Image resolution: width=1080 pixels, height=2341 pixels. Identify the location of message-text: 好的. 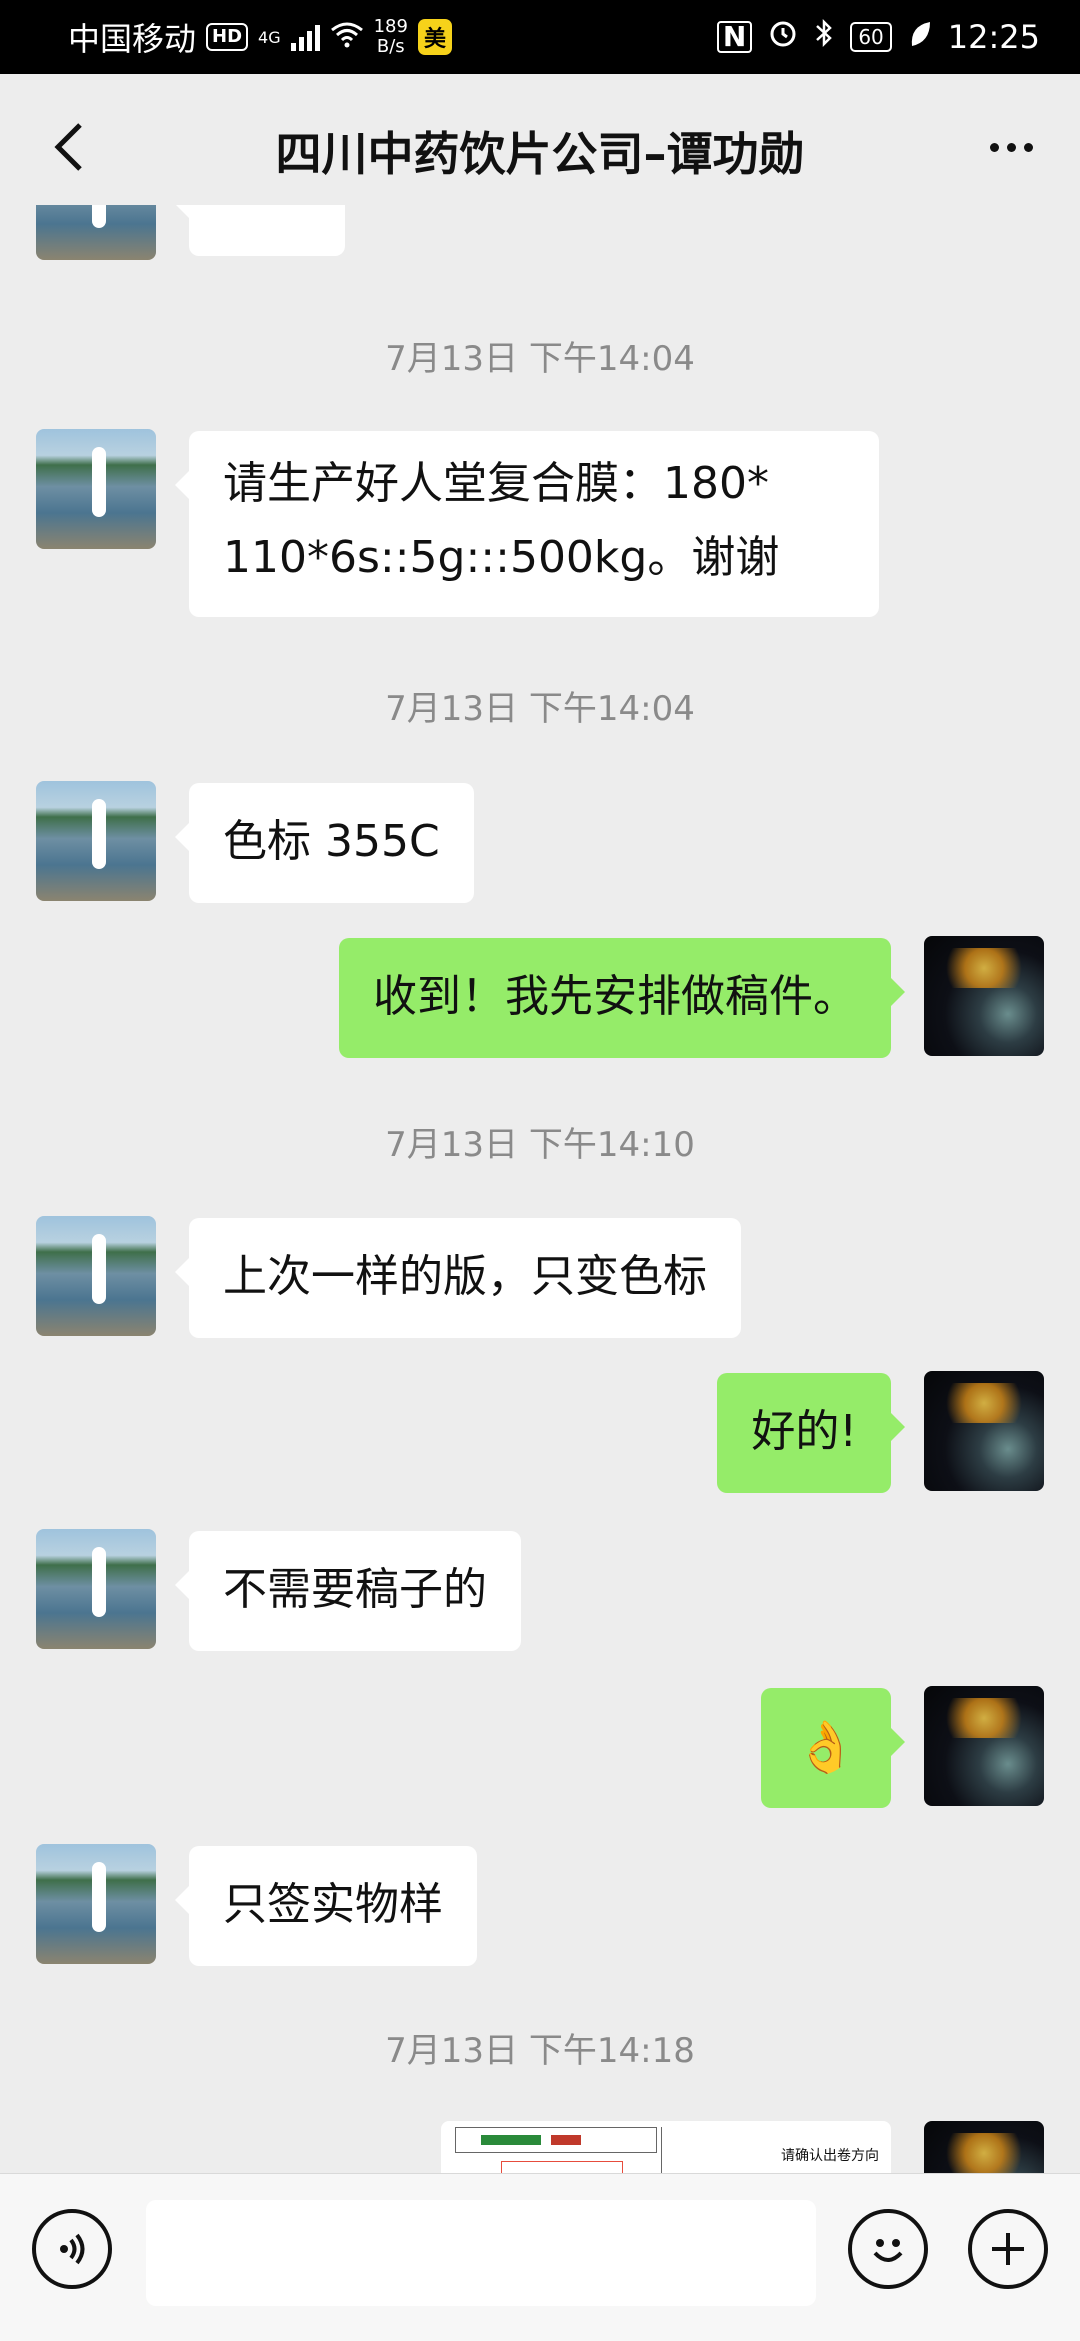
(267, 208).